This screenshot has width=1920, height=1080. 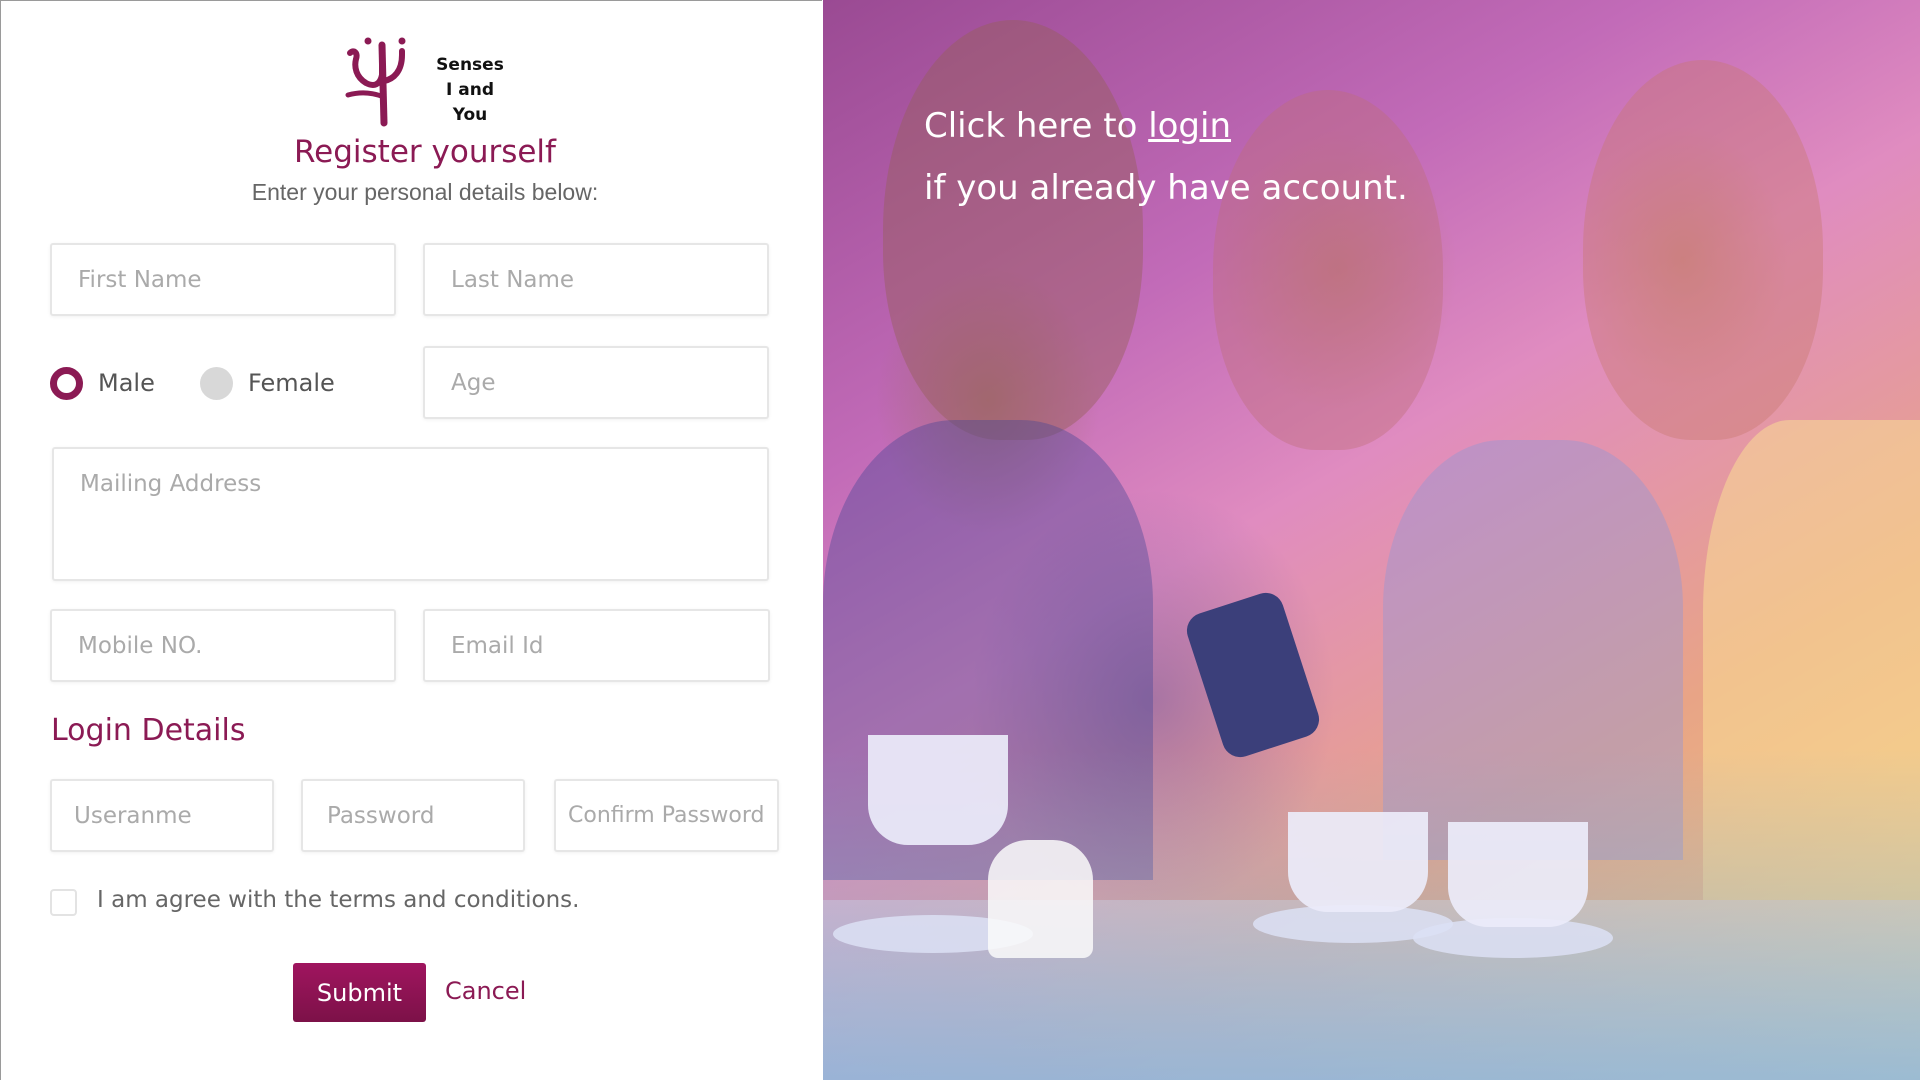 What do you see at coordinates (66, 383) in the screenshot?
I see `gender-male-radio` at bounding box center [66, 383].